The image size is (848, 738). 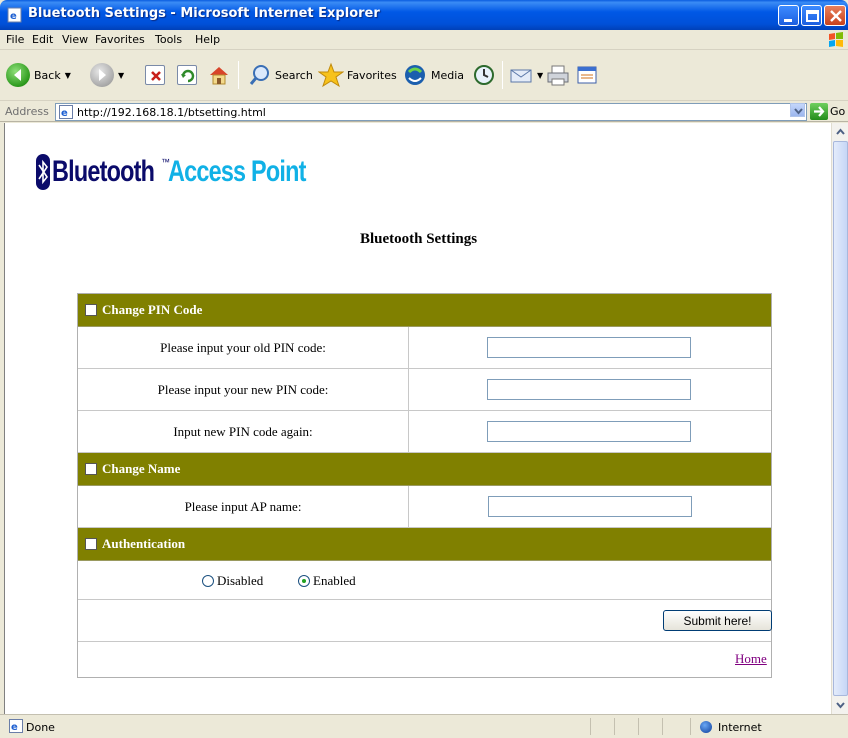 What do you see at coordinates (424, 390) in the screenshot?
I see `form-row: Please input your new PIN code:` at bounding box center [424, 390].